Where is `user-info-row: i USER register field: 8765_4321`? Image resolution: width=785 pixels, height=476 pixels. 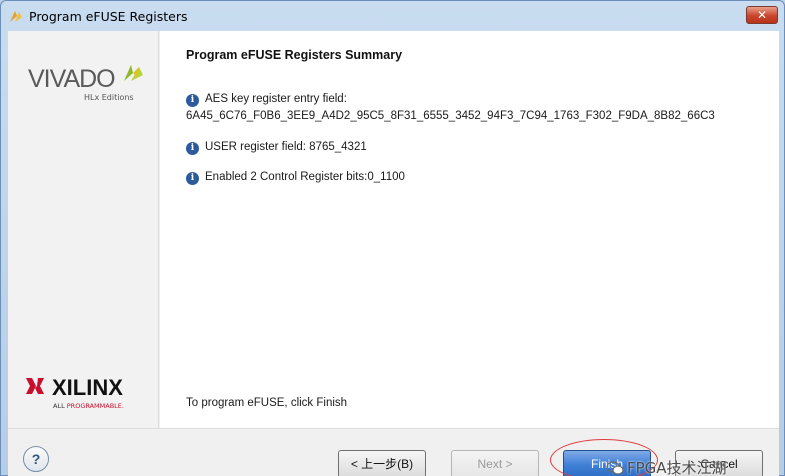 user-info-row: i USER register field: 8765_4321 is located at coordinates (276, 149).